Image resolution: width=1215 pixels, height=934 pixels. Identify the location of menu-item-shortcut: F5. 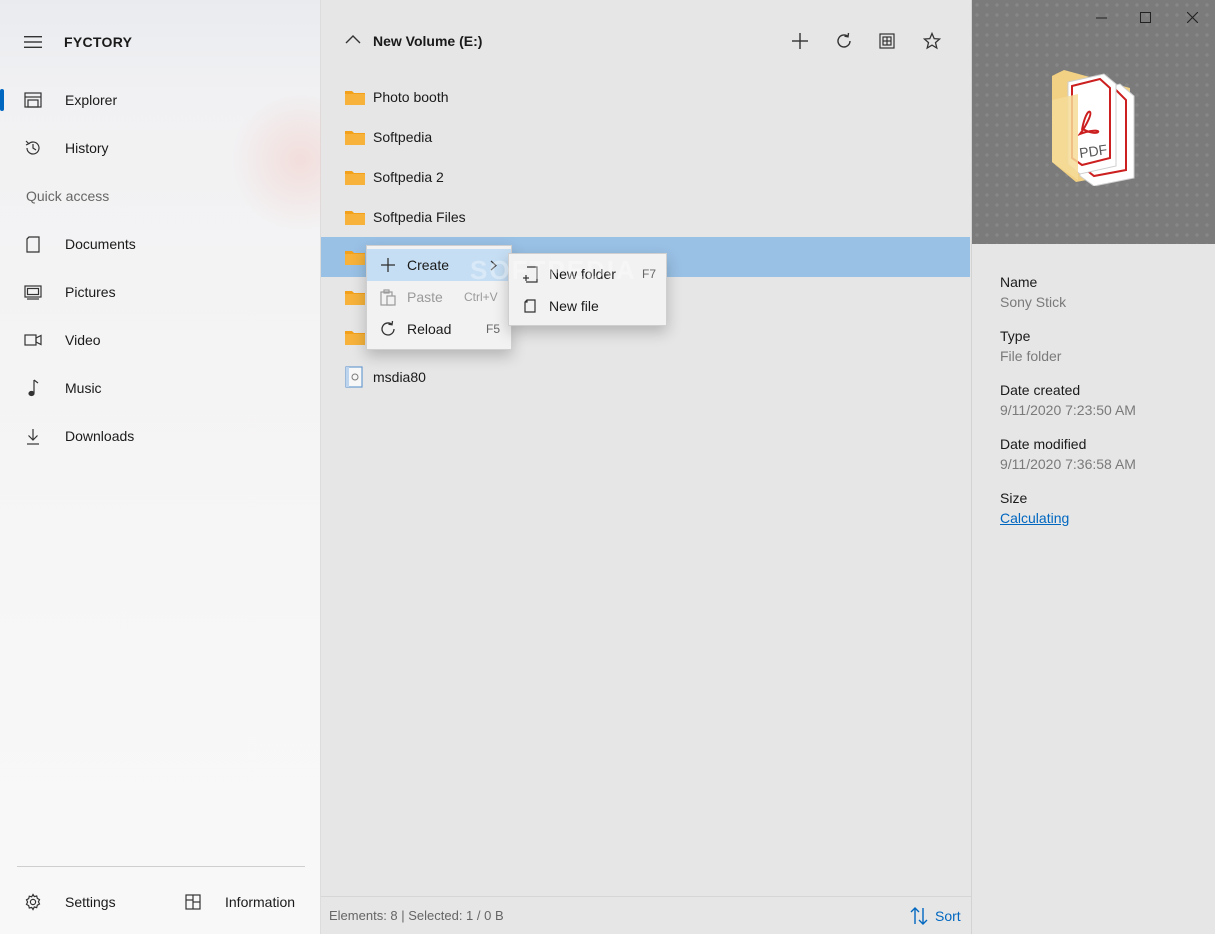
(493, 329).